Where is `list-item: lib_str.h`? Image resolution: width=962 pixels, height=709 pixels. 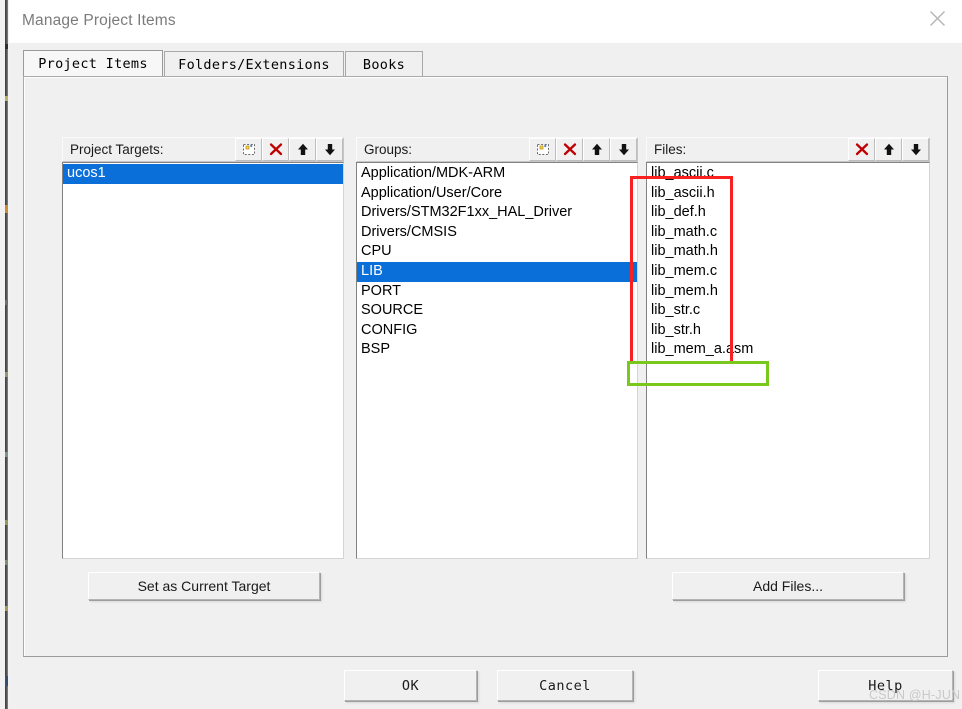
list-item: lib_str.h is located at coordinates (788, 331).